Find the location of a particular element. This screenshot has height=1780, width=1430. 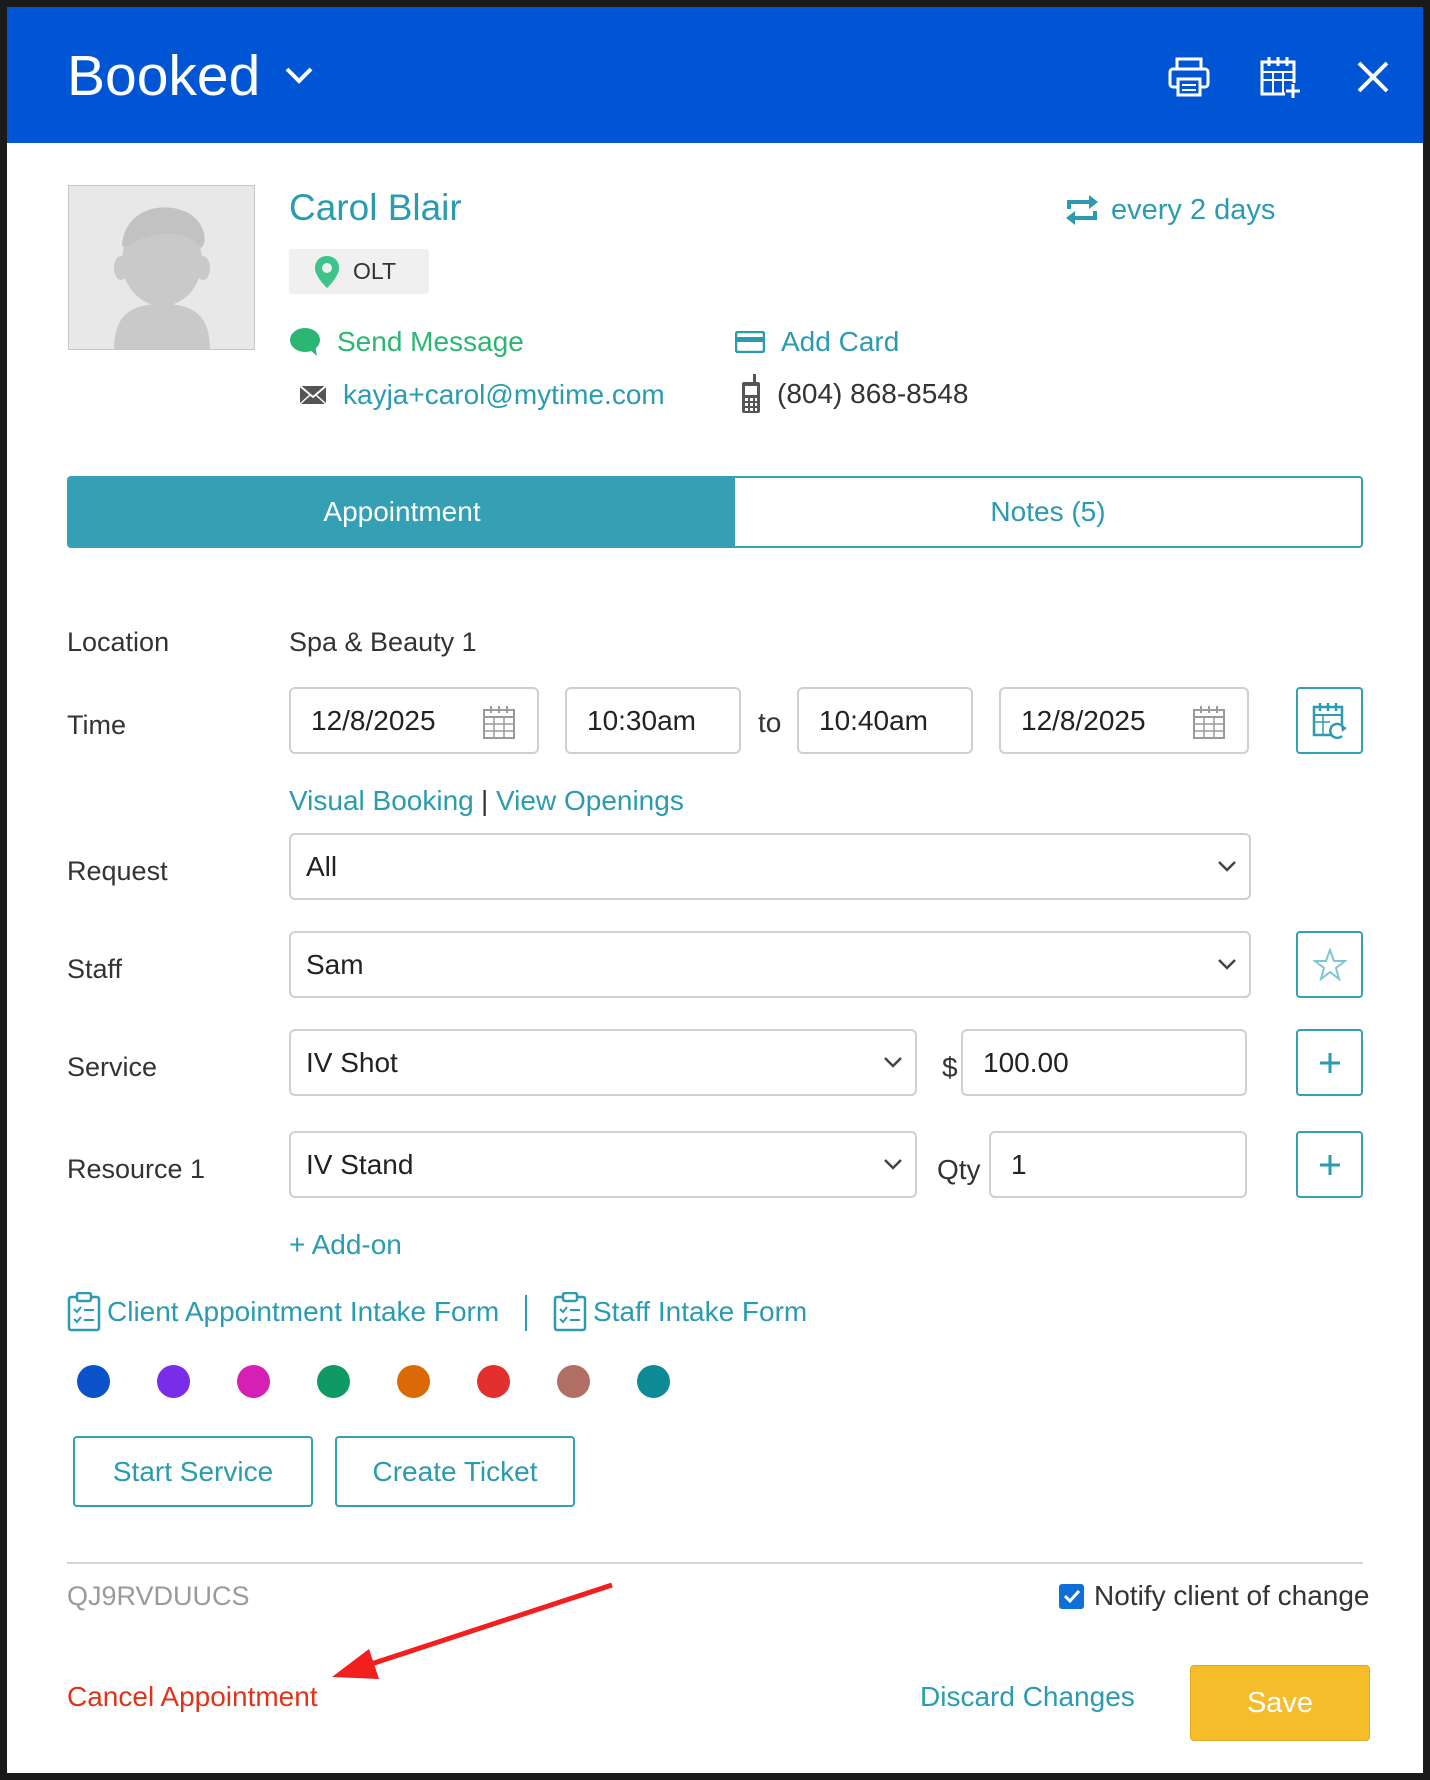

start-date-value: 12/8/2025 is located at coordinates (373, 720).